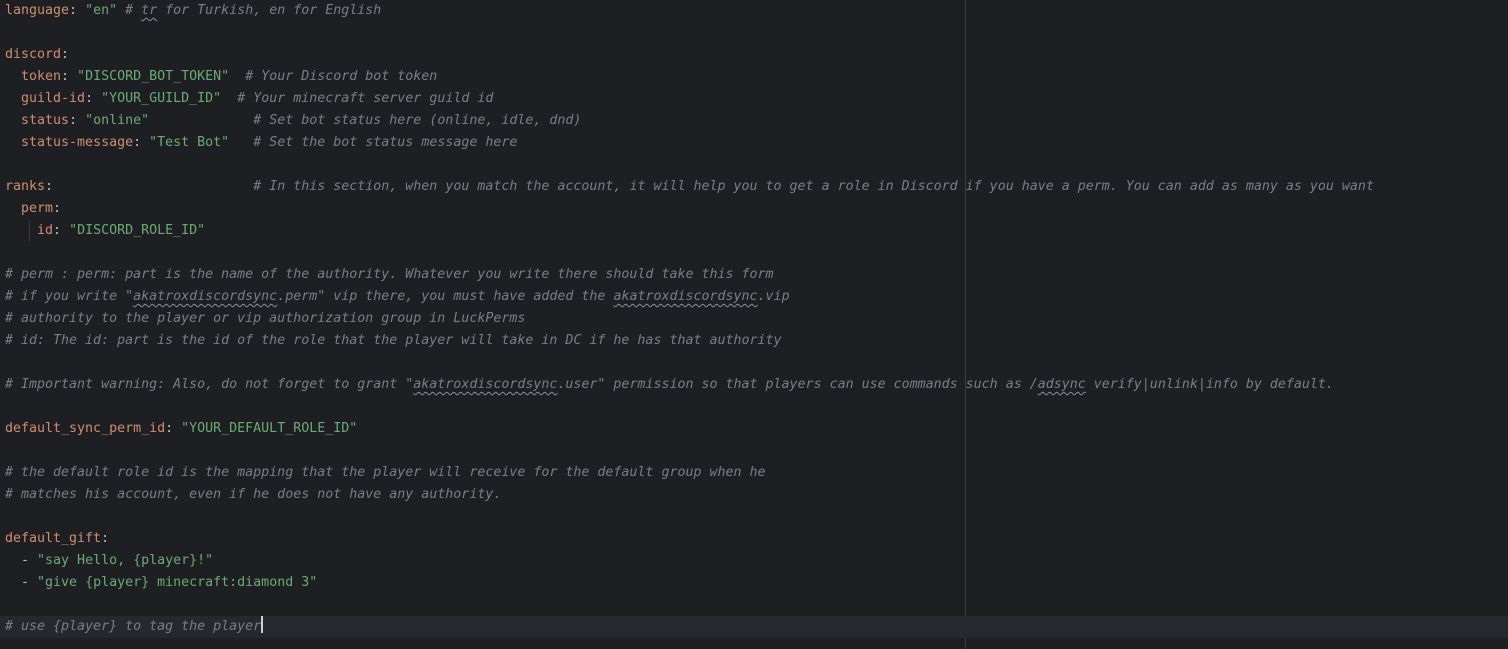 This screenshot has height=649, width=1508. Describe the element at coordinates (37, 10) in the screenshot. I see `yaml-key: language` at that location.